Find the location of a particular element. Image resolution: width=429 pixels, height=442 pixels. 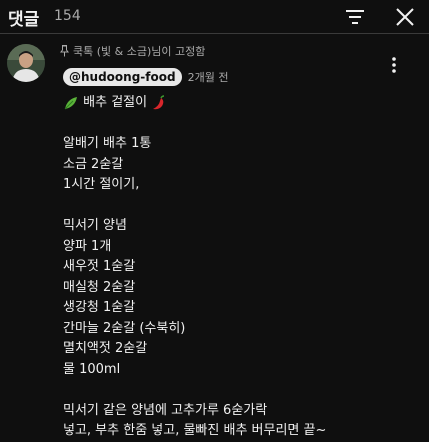

comment-line: 새우젓 1숟갈 is located at coordinates (99, 266).